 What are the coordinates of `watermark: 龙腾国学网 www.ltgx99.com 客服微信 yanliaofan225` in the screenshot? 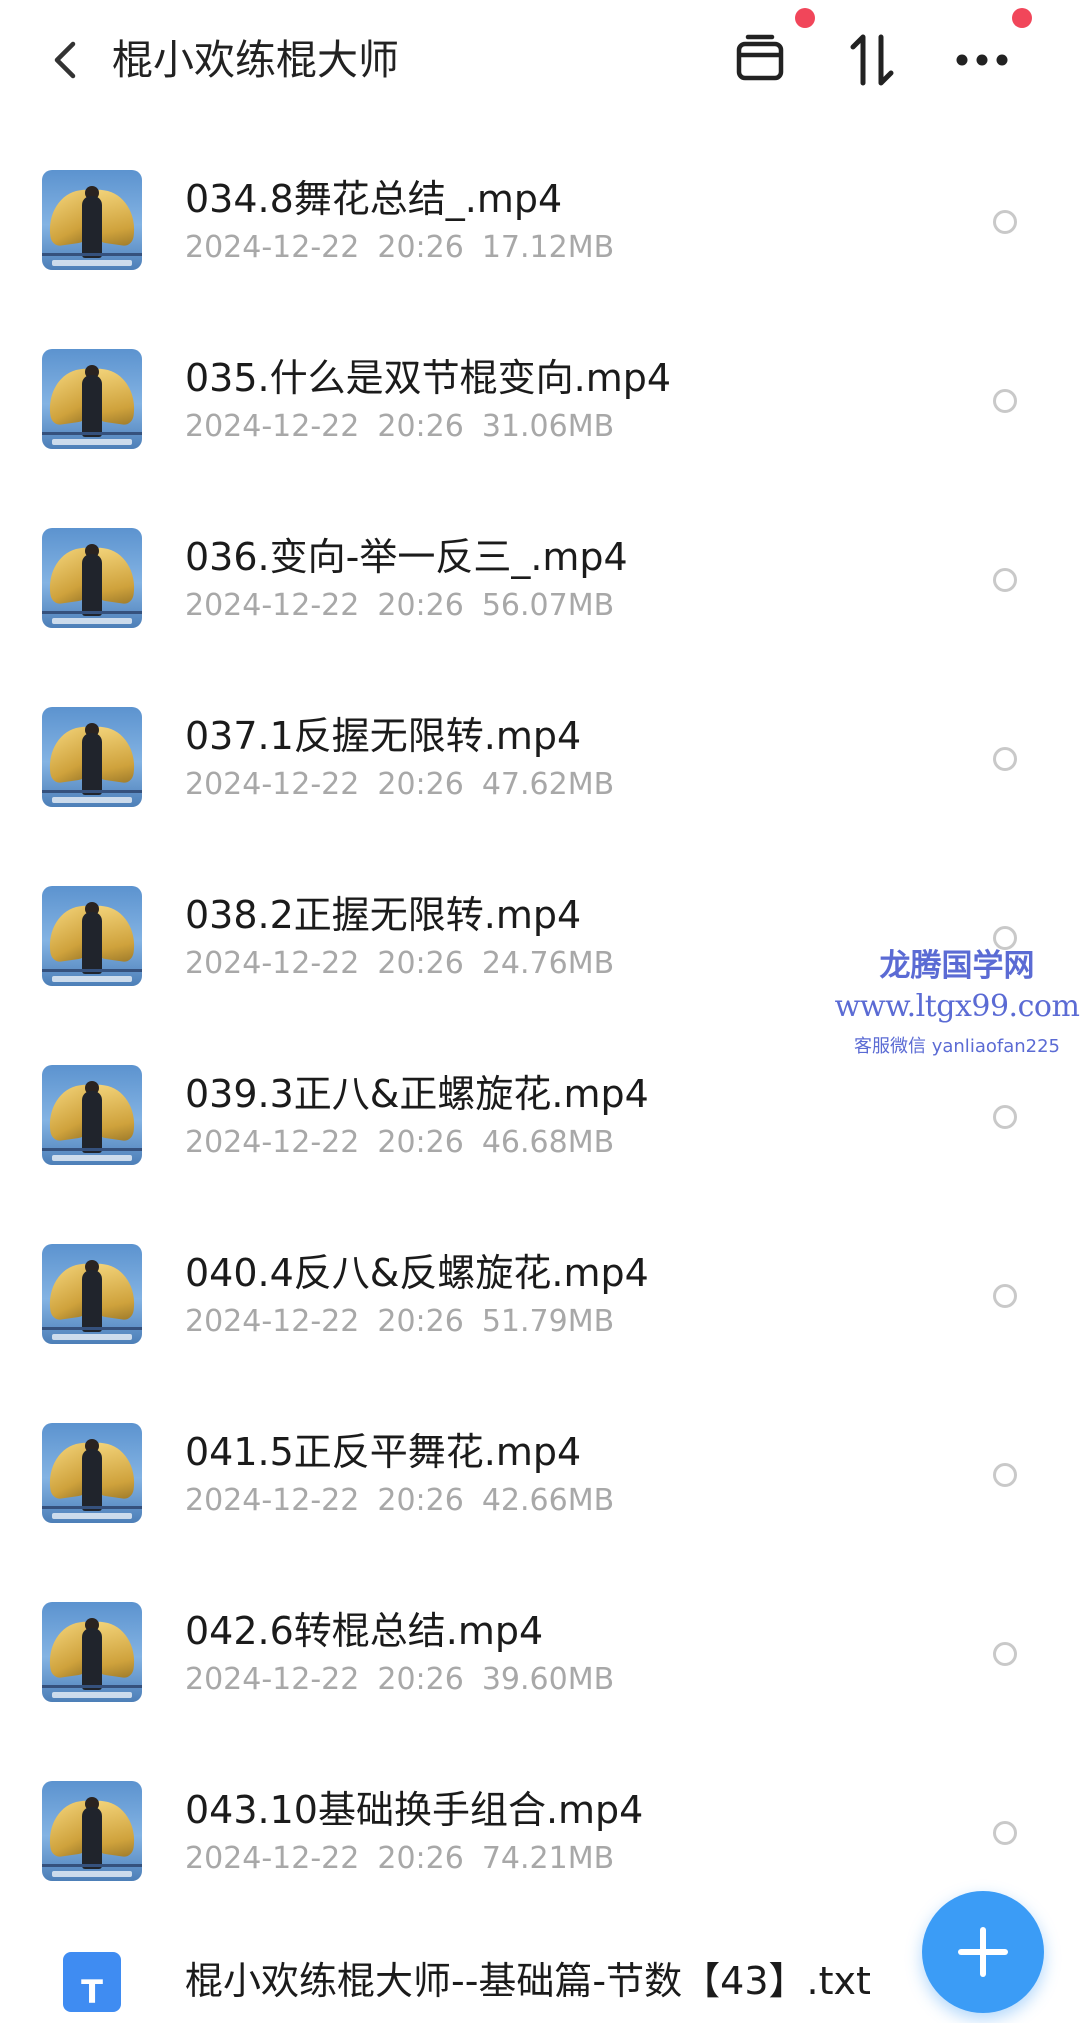 It's located at (956, 999).